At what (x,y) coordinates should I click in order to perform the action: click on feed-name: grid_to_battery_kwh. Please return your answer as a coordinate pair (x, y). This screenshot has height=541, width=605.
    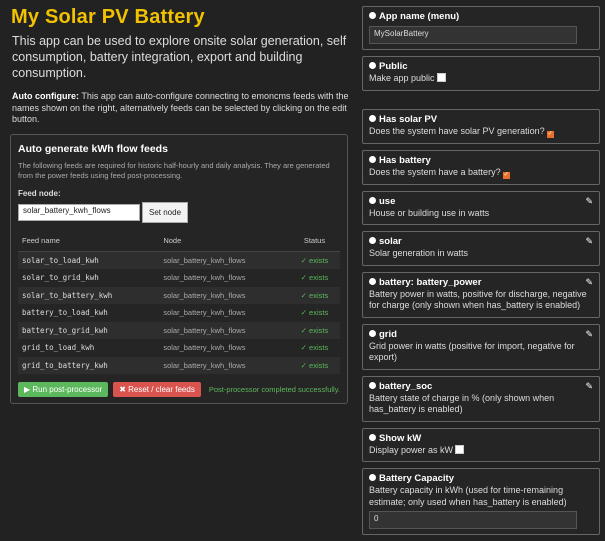
    Looking at the image, I should click on (89, 365).